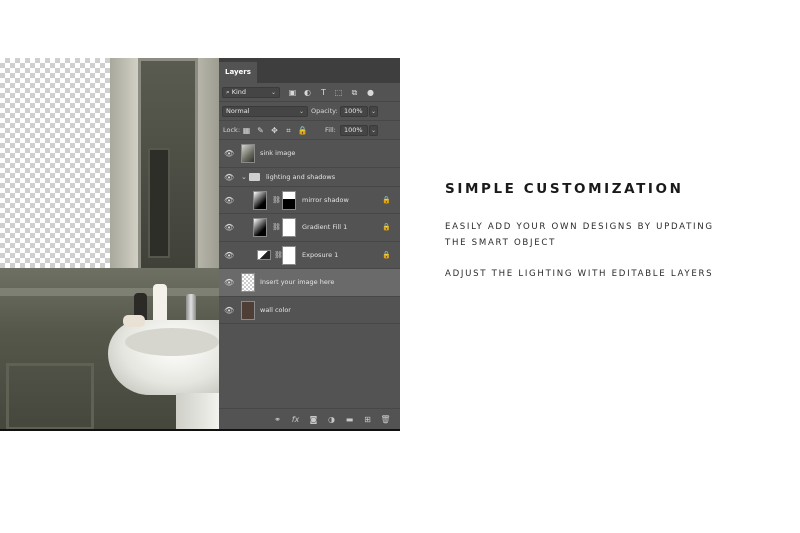 The image size is (800, 533). Describe the element at coordinates (275, 309) in the screenshot. I see `layer-name: wall color` at that location.